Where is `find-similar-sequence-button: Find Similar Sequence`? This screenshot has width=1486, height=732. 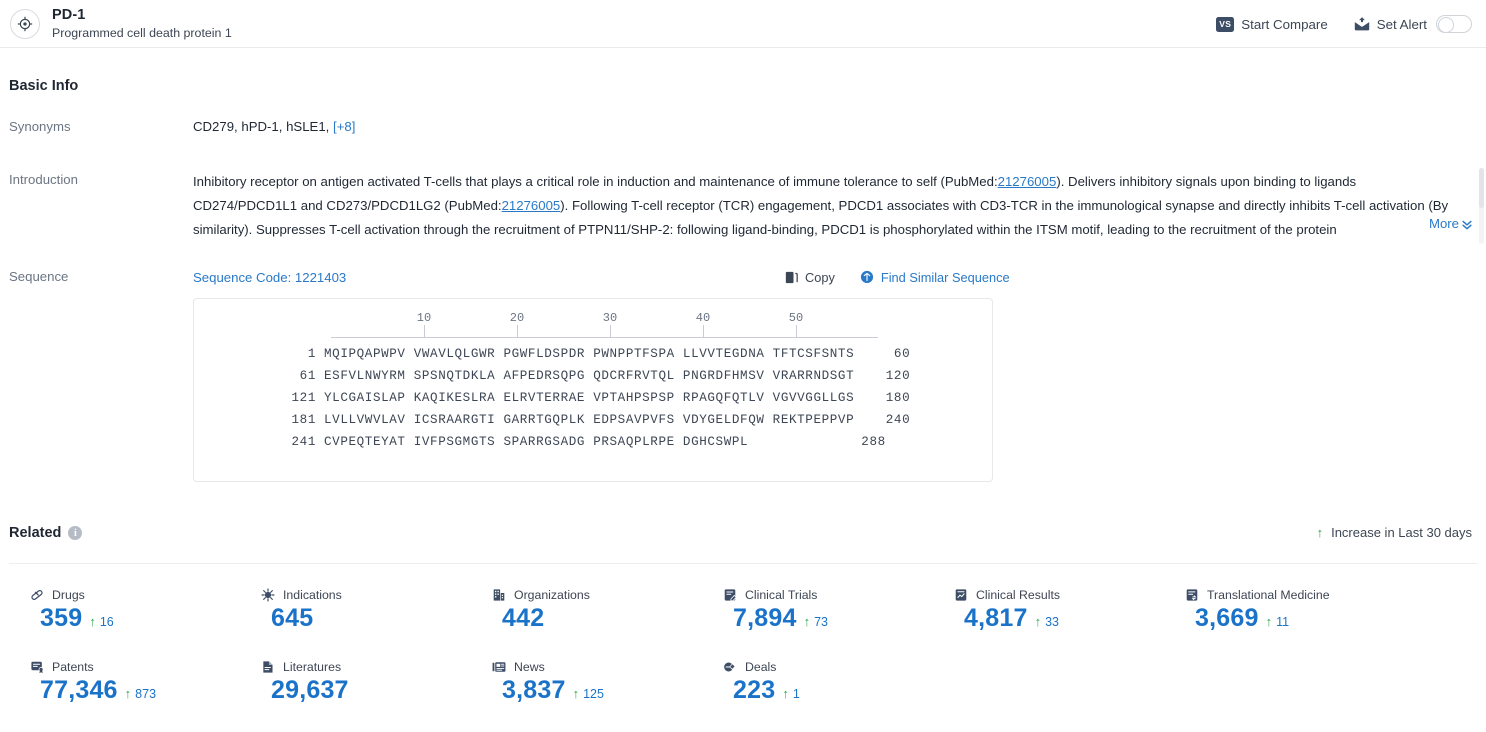
find-similar-sequence-button: Find Similar Sequence is located at coordinates (934, 277).